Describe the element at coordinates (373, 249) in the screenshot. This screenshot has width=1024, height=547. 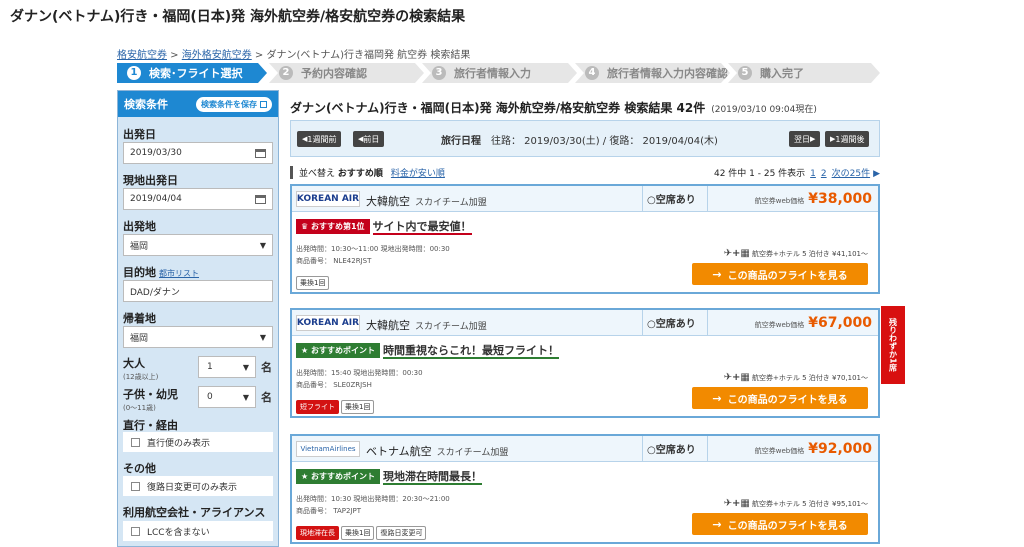
I see `flight-times: 出発時間：10:30〜11:00 現地出発時間：00:30` at that location.